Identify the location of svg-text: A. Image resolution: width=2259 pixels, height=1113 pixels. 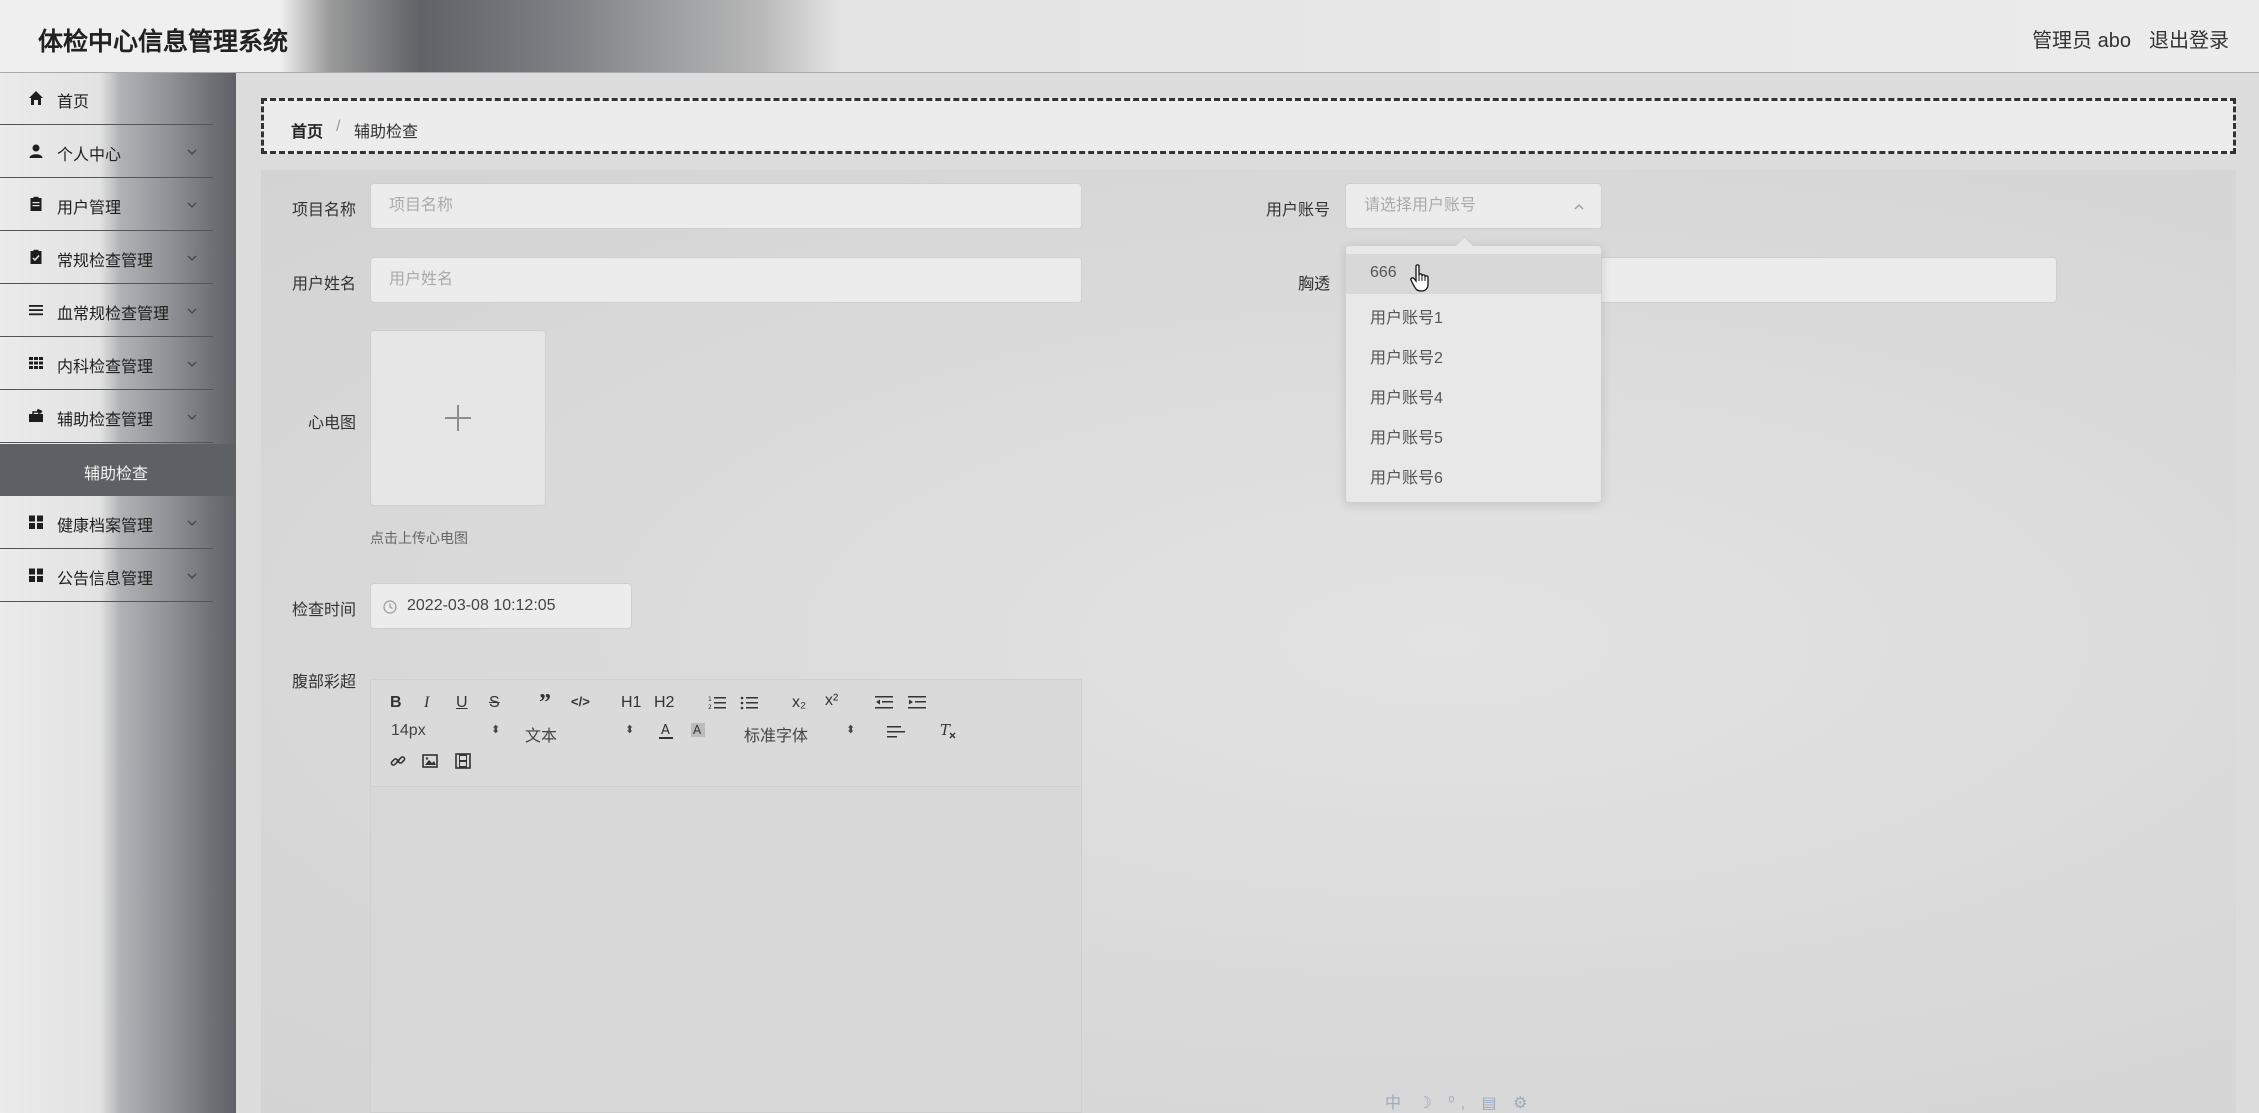
(697, 730).